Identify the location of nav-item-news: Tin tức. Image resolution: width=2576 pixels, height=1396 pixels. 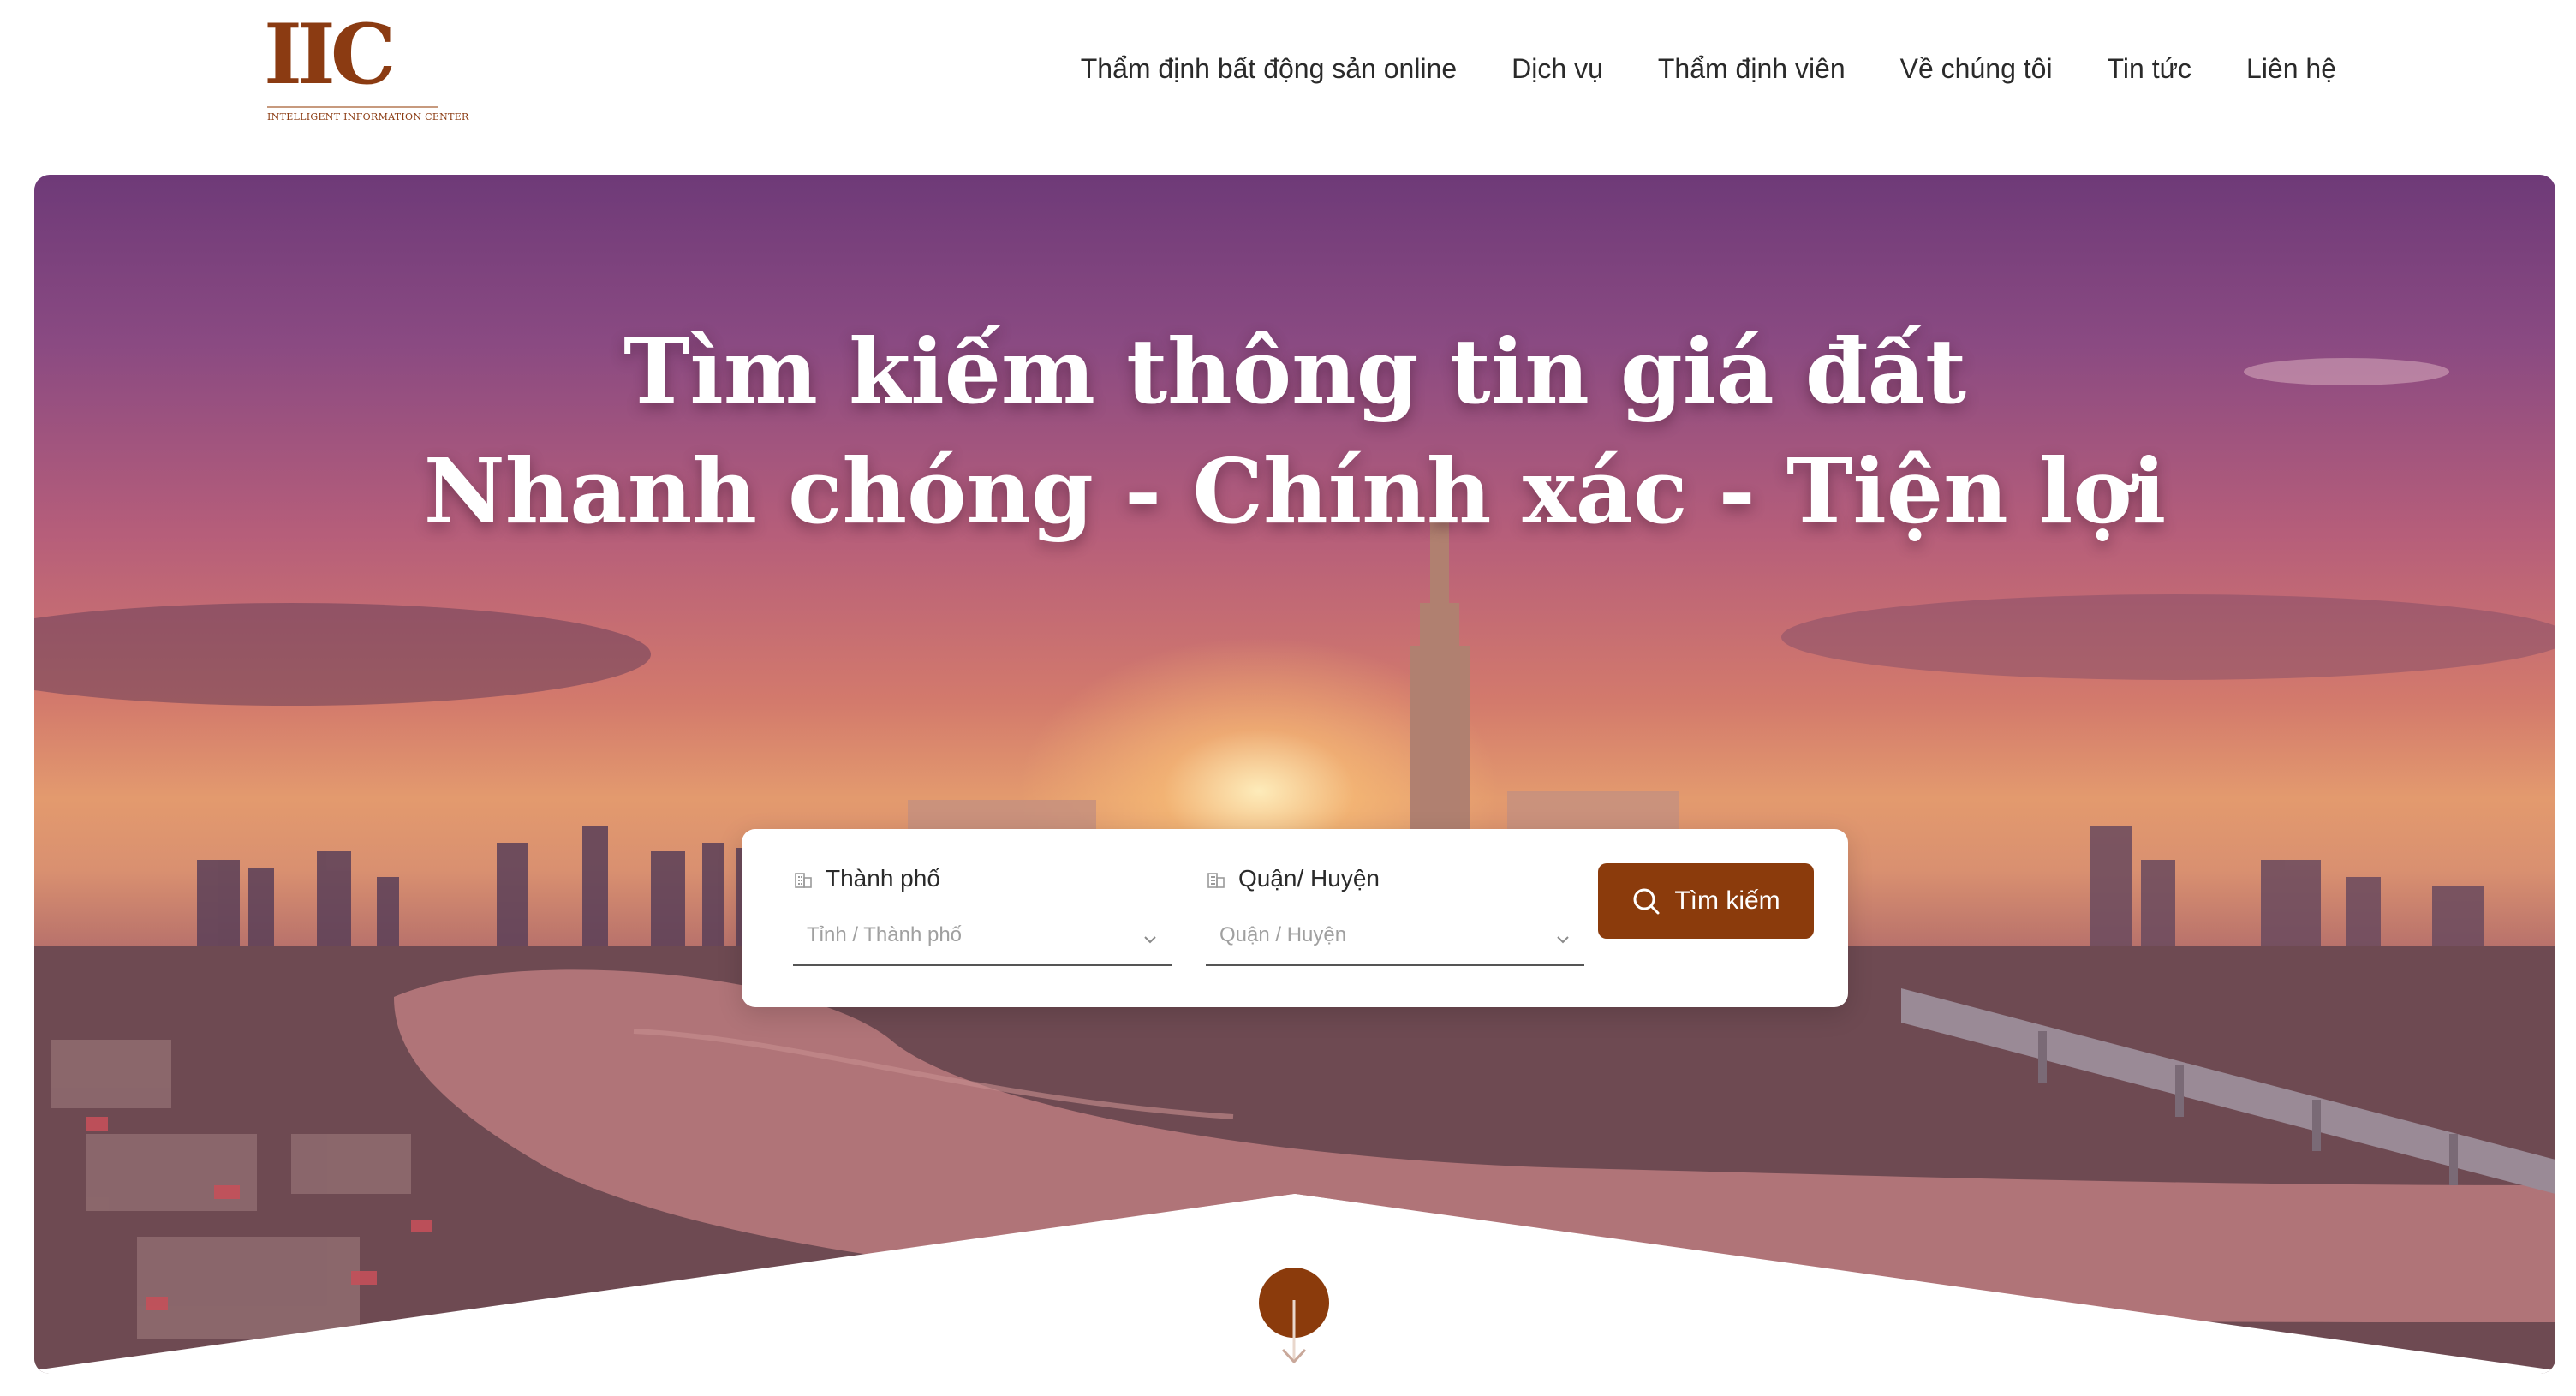
(2150, 69).